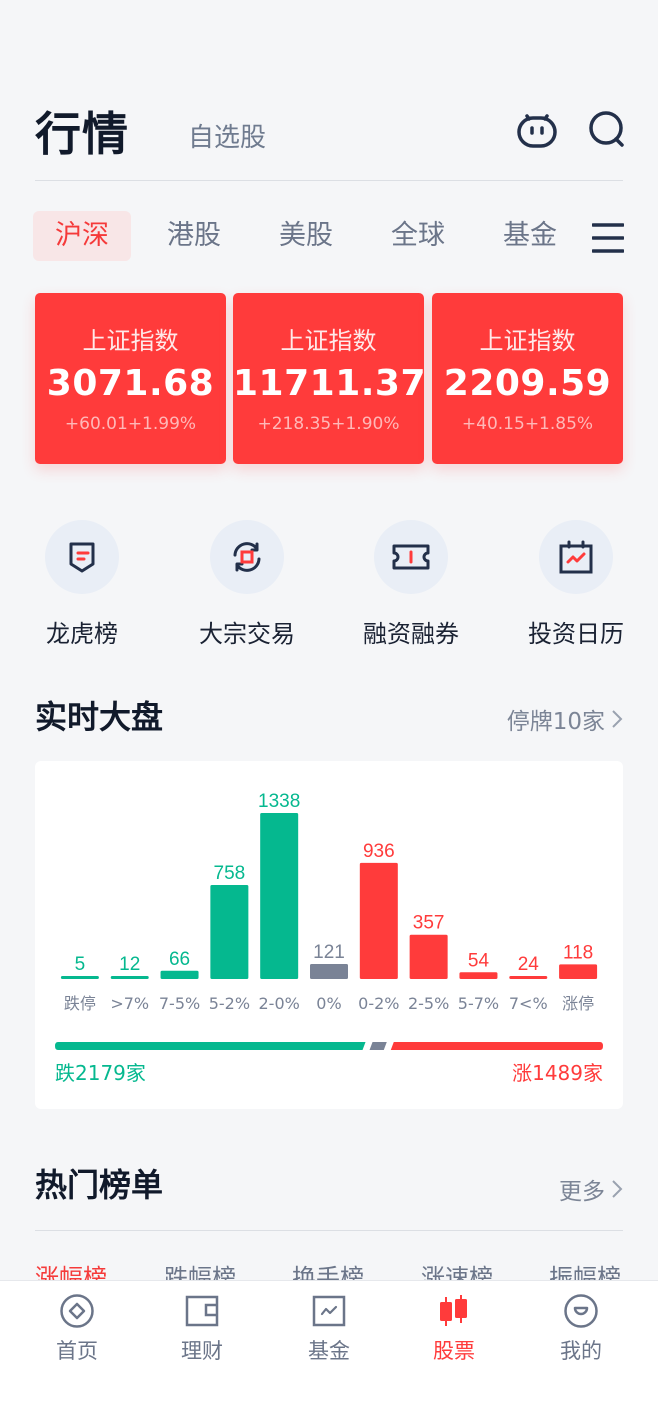 Image resolution: width=658 pixels, height=1425 pixels. Describe the element at coordinates (479, 960) in the screenshot. I see `bar-value-label: 54` at that location.